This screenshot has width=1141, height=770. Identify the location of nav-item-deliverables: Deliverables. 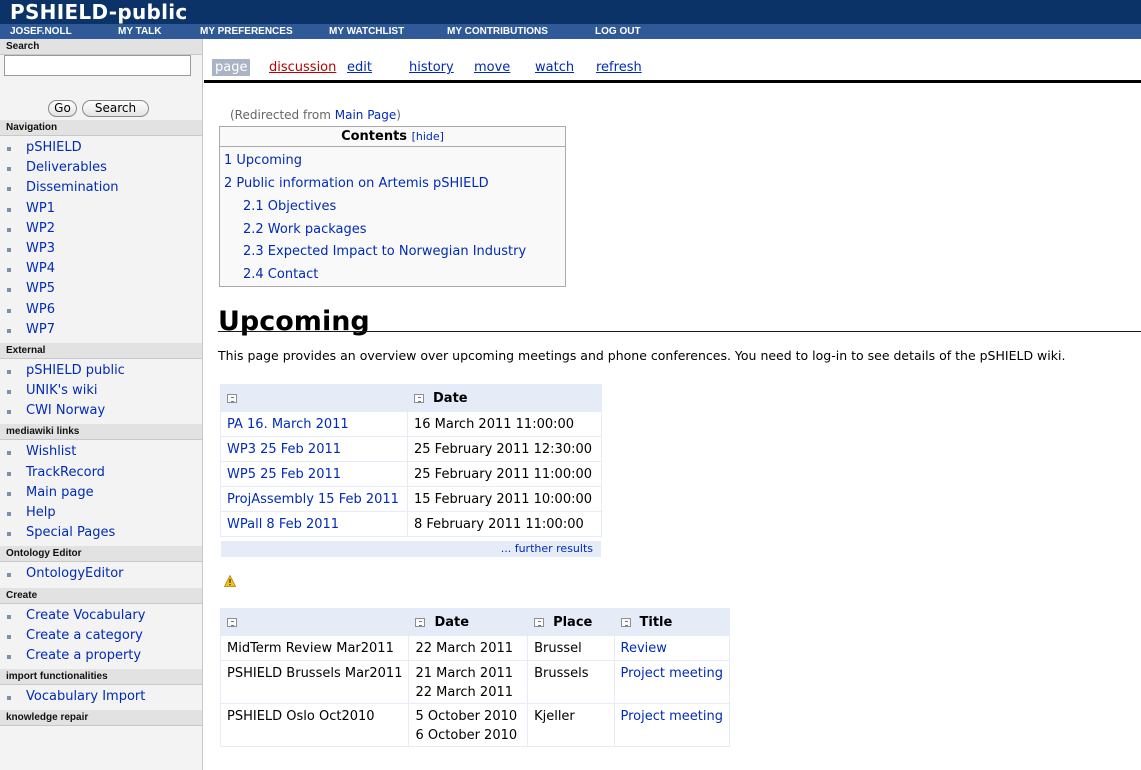
(101, 168).